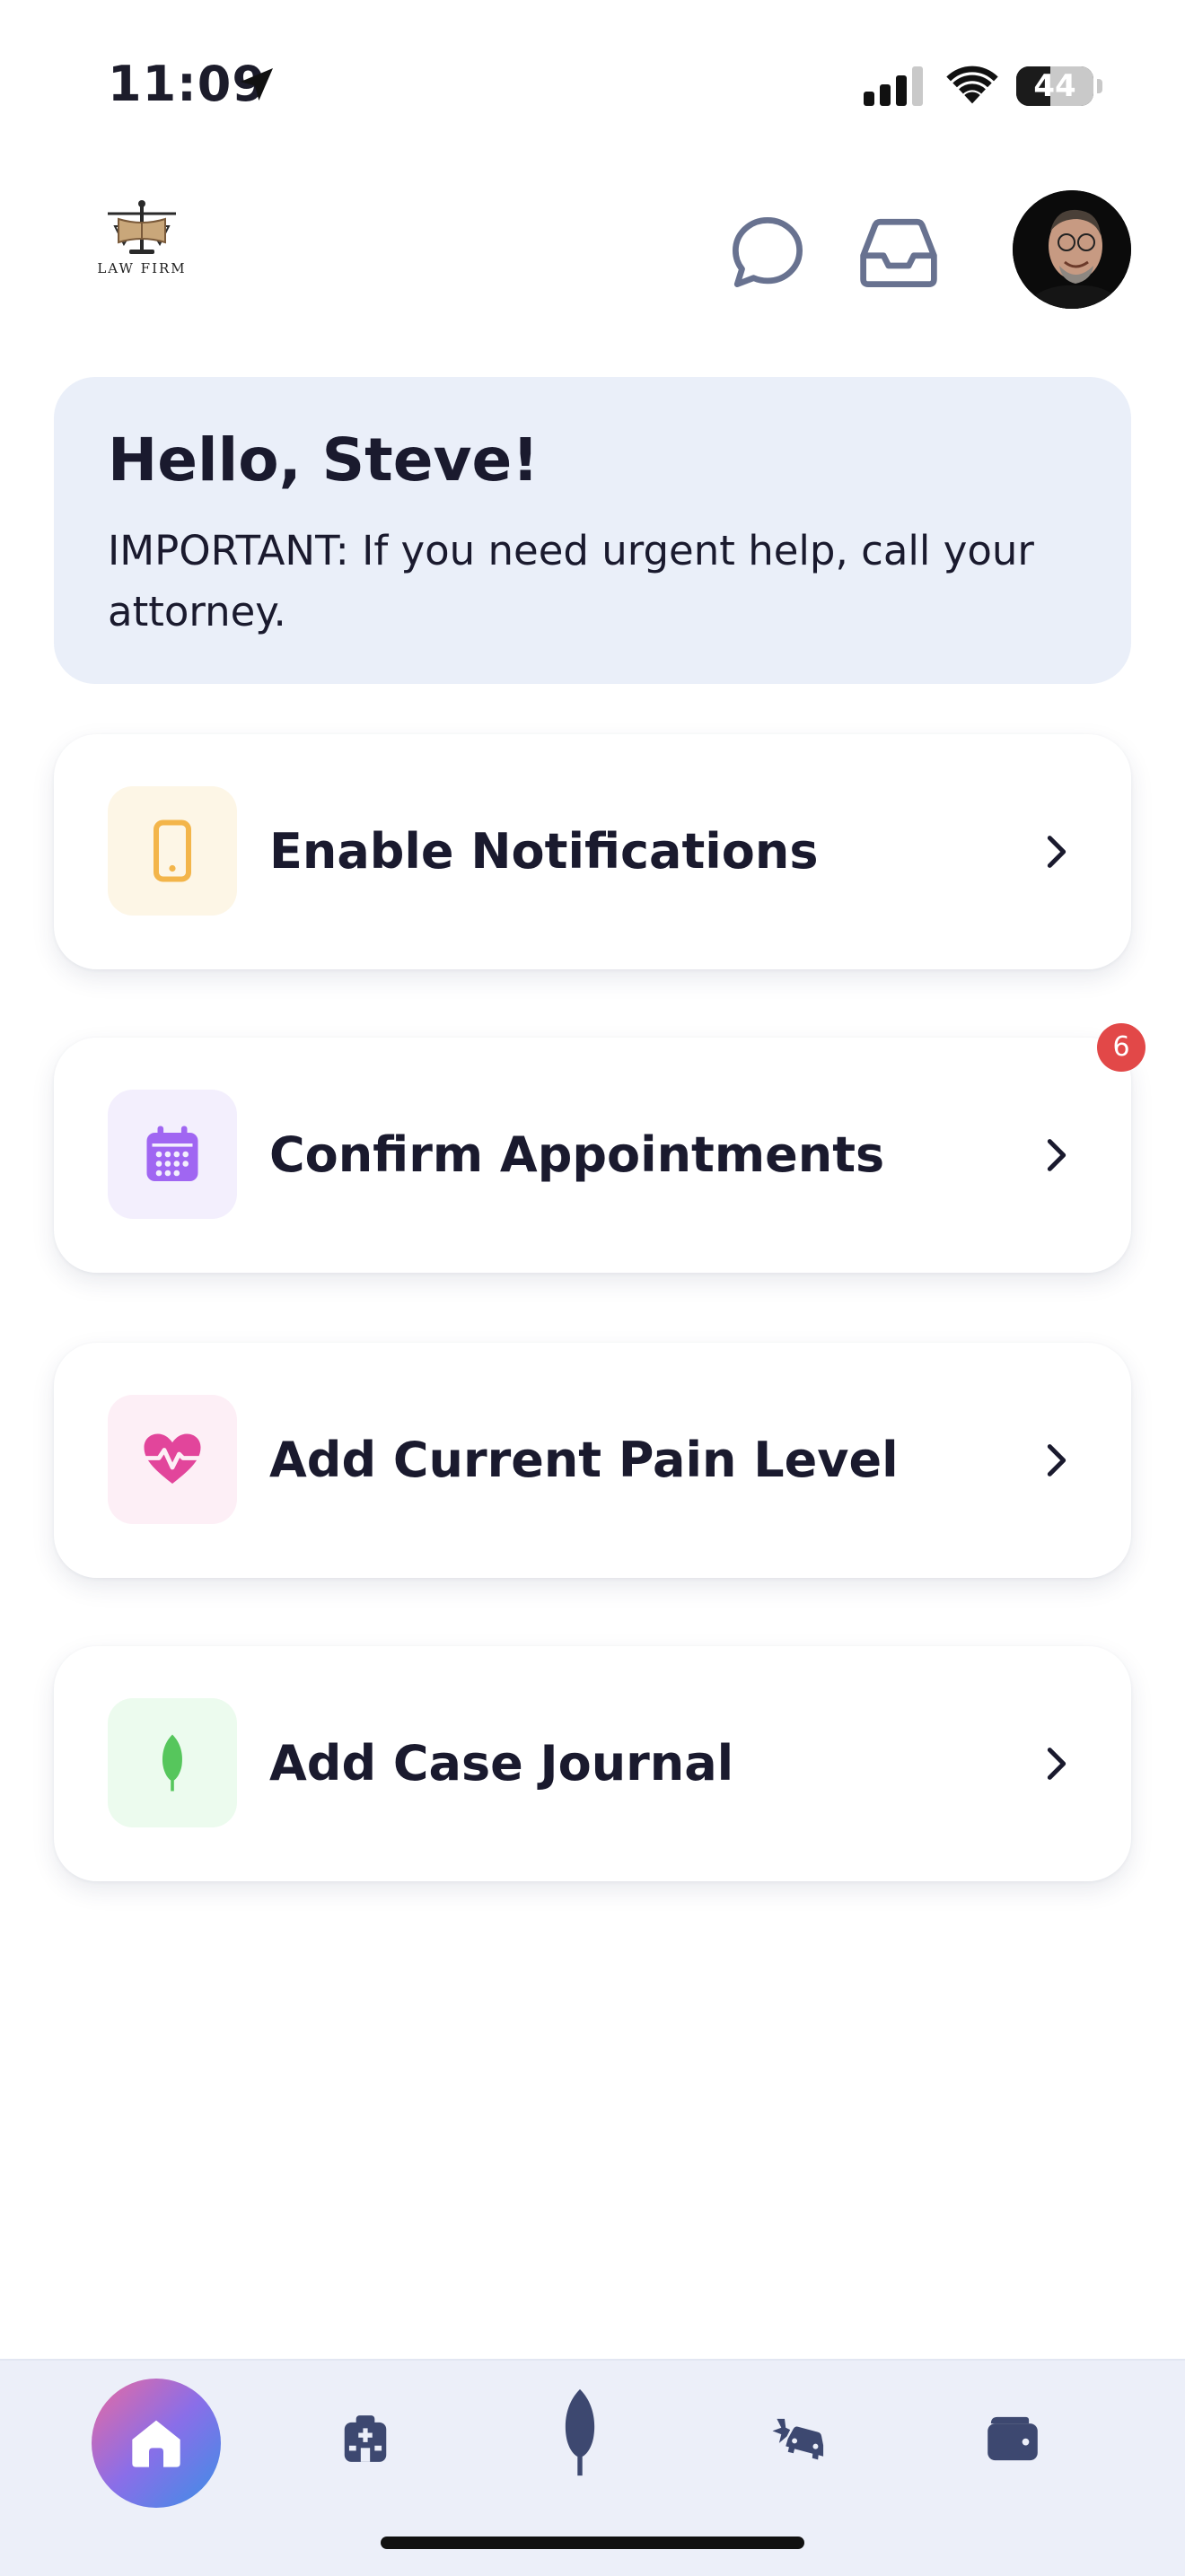 Image resolution: width=1185 pixels, height=2576 pixels. I want to click on enable-notifications-card: Enable Notifications, so click(592, 851).